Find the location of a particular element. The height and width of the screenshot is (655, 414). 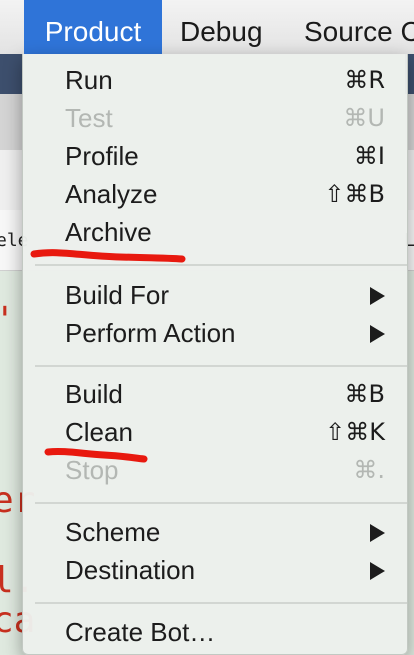

menu-item-label: Destination is located at coordinates (130, 570).